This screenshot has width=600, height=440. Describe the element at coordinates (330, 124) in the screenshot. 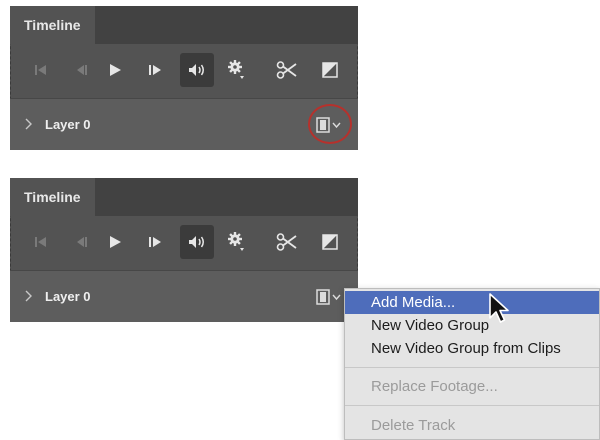

I see `callout-circle` at that location.